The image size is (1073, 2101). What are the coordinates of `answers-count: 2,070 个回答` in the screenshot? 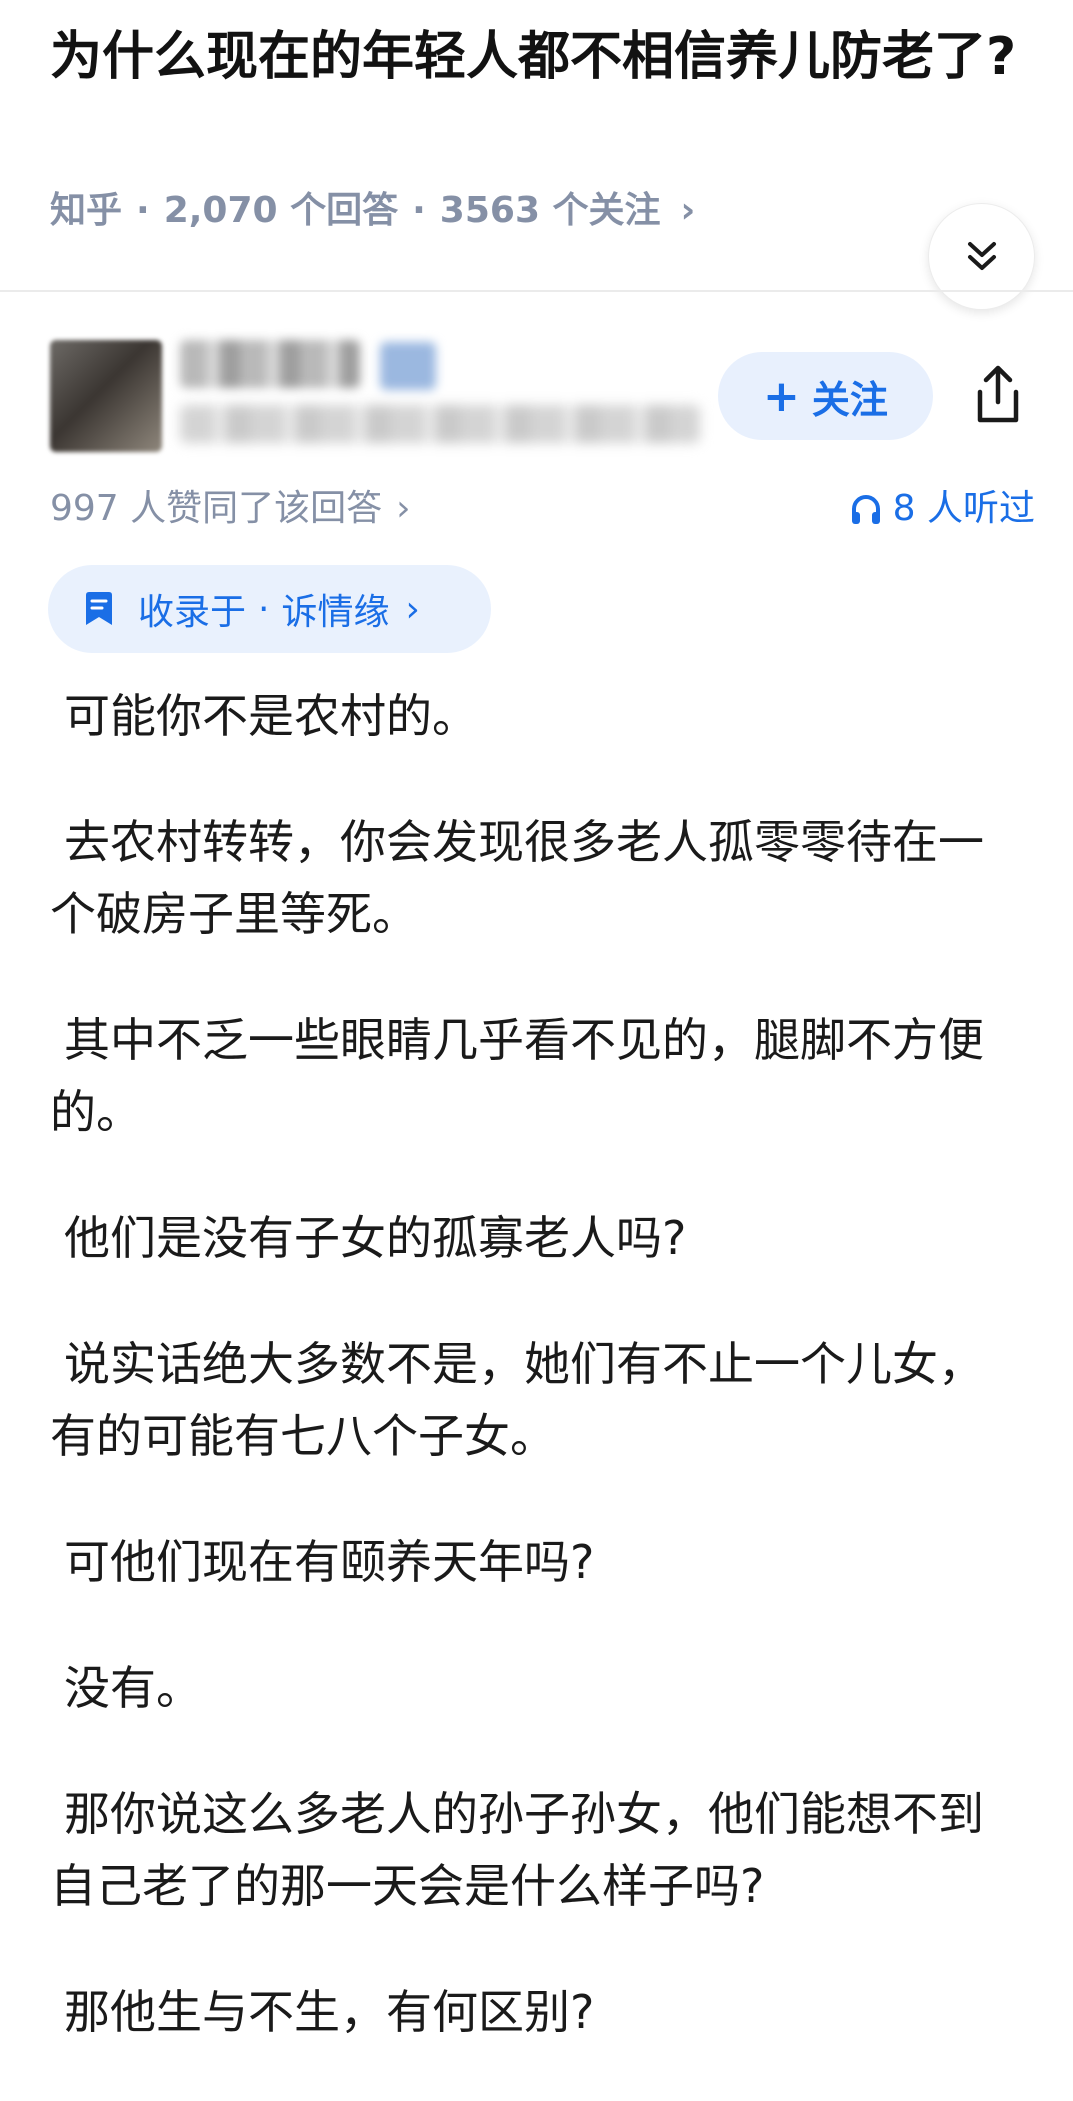 It's located at (281, 210).